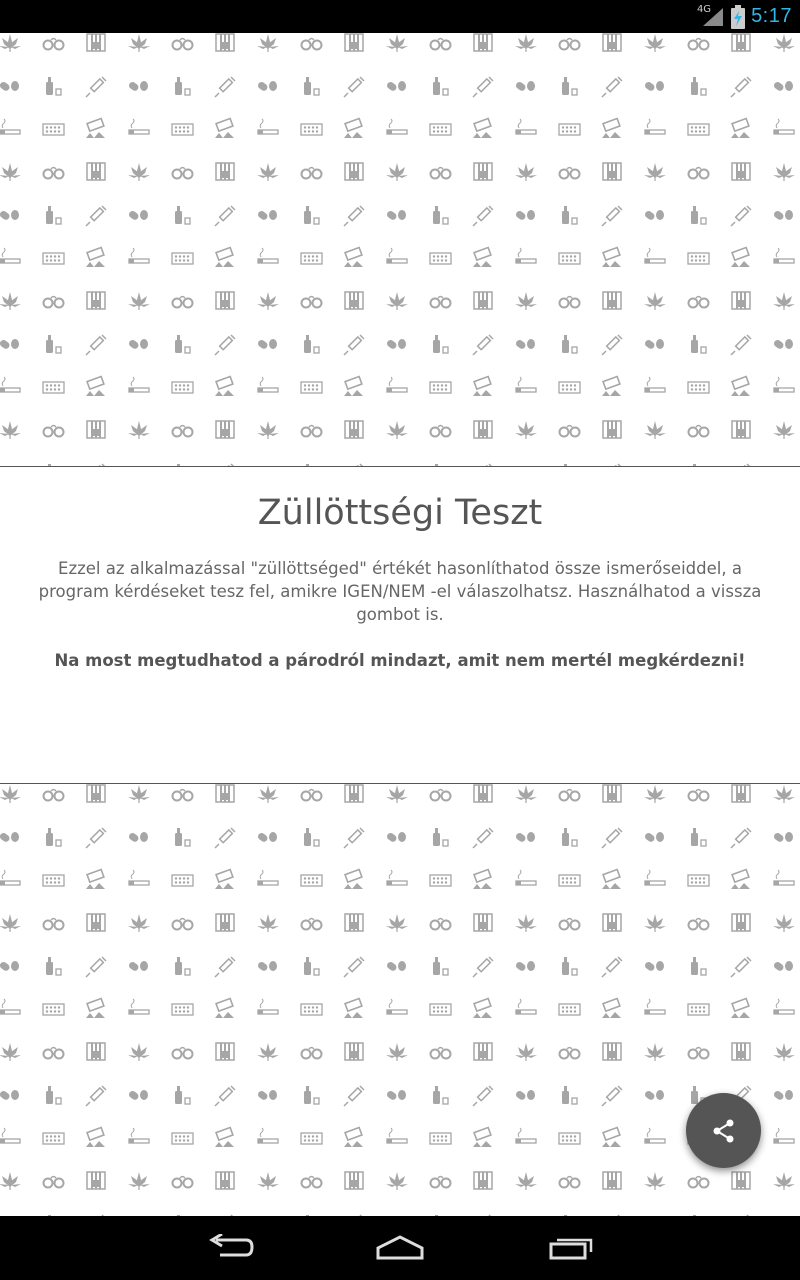 The image size is (800, 1280). I want to click on back-button, so click(230, 1248).